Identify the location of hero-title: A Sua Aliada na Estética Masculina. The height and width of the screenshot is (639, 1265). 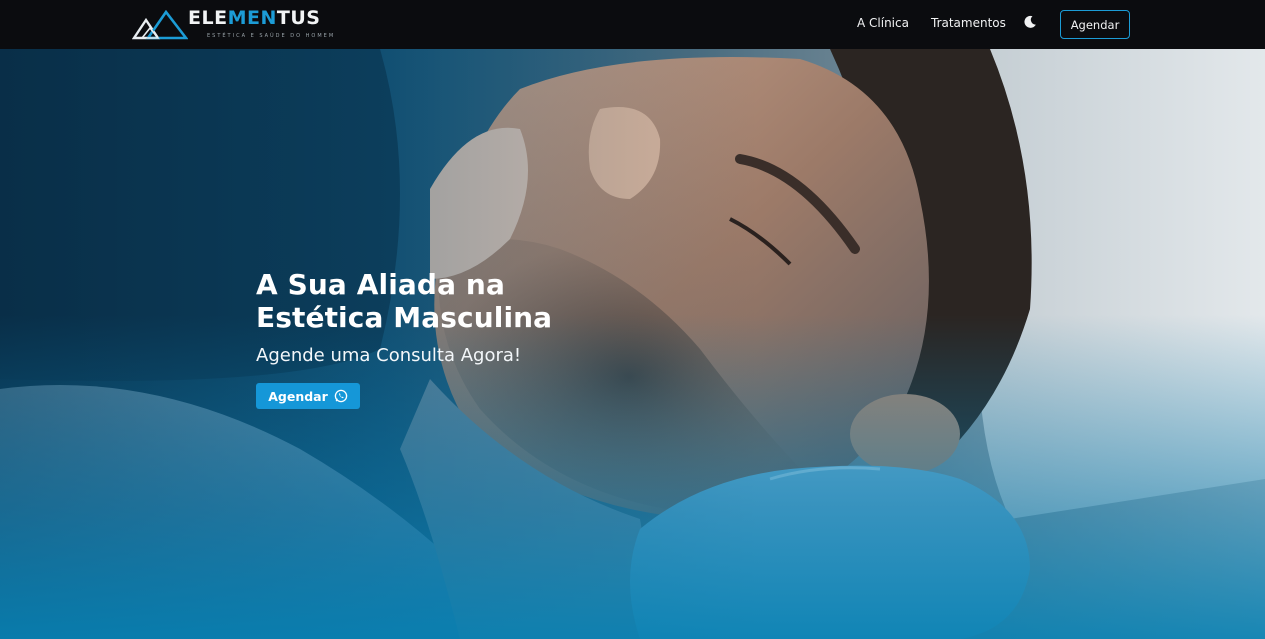
(466, 301).